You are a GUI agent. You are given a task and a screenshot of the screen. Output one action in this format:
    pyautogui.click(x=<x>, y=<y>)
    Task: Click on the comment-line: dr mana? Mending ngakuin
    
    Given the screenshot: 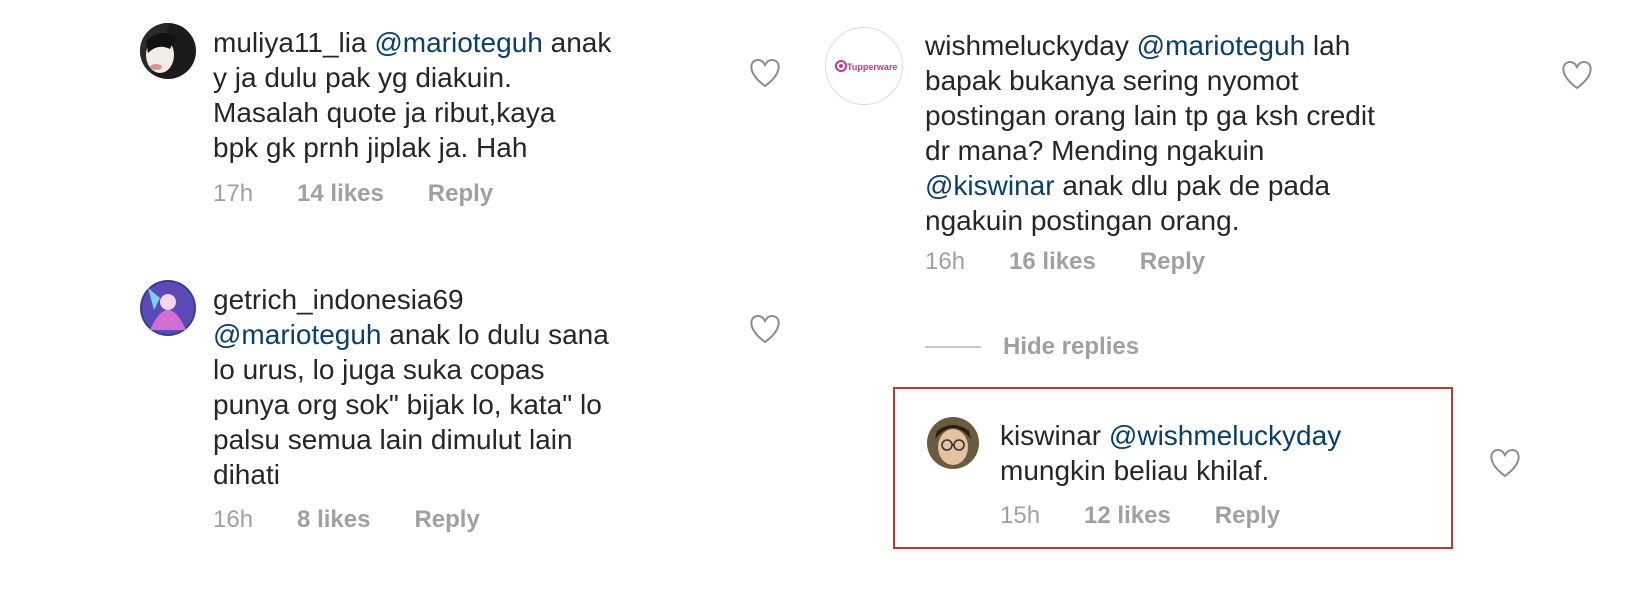 What is the action you would take?
    pyautogui.click(x=1095, y=150)
    